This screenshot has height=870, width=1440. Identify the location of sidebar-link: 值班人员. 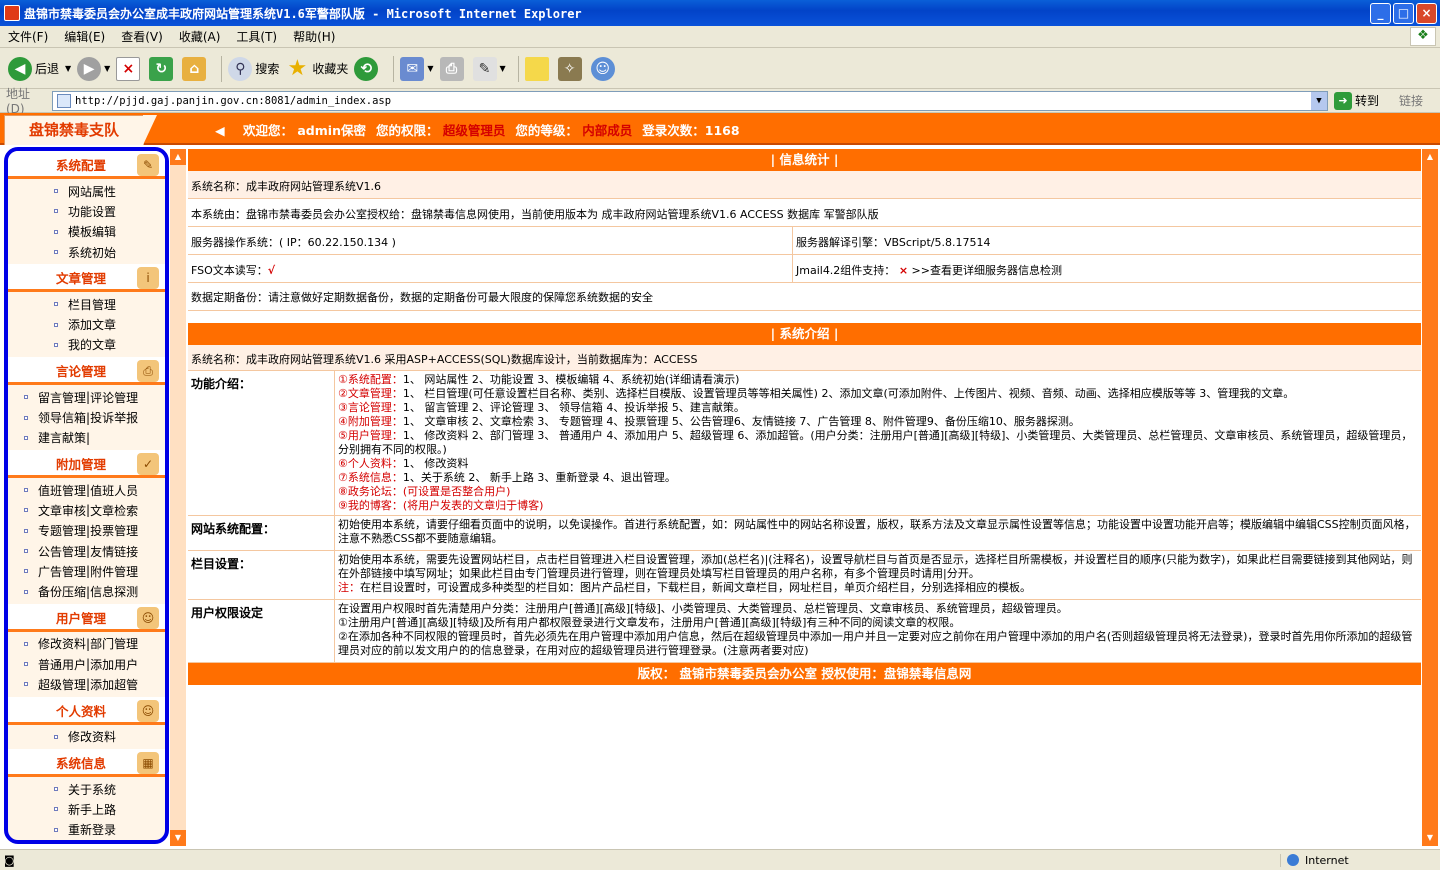
(114, 490).